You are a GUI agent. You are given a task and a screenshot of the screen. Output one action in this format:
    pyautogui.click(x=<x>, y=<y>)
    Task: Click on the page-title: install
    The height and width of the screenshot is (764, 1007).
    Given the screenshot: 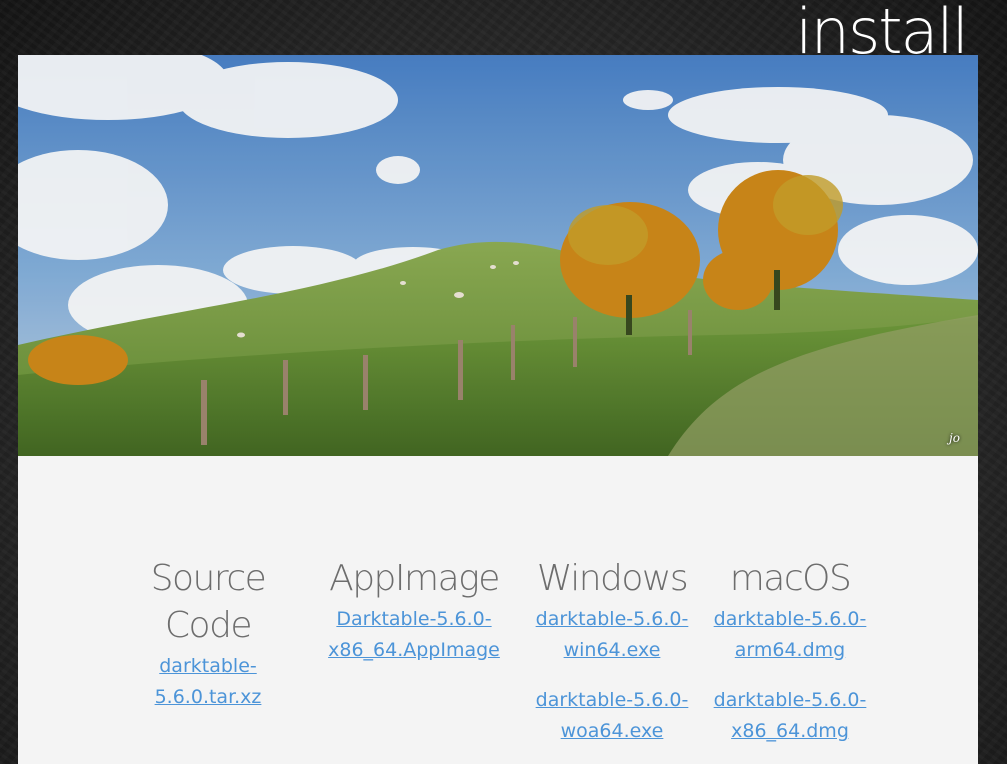 What is the action you would take?
    pyautogui.click(x=882, y=34)
    